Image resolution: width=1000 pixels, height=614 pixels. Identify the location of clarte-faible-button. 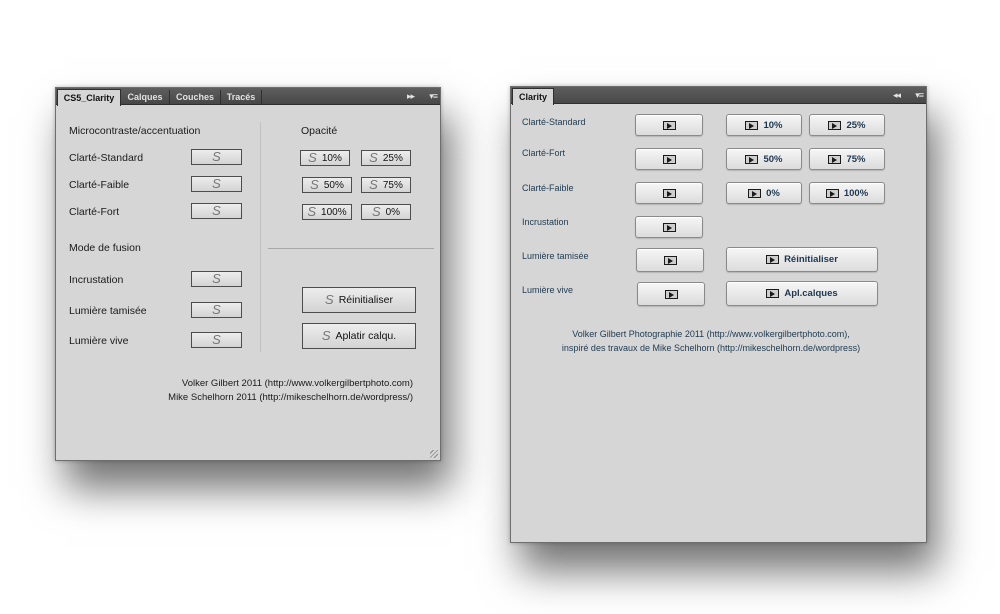
(669, 193).